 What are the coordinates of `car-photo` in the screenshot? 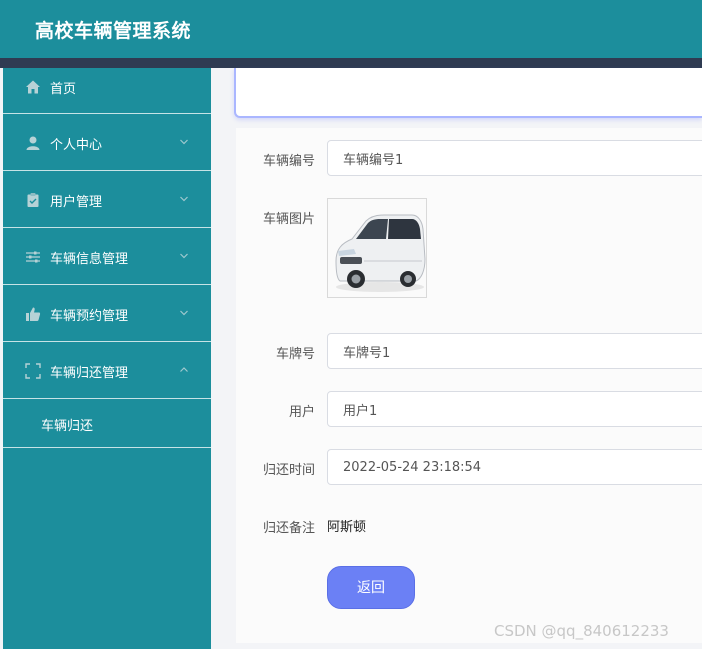 It's located at (377, 248).